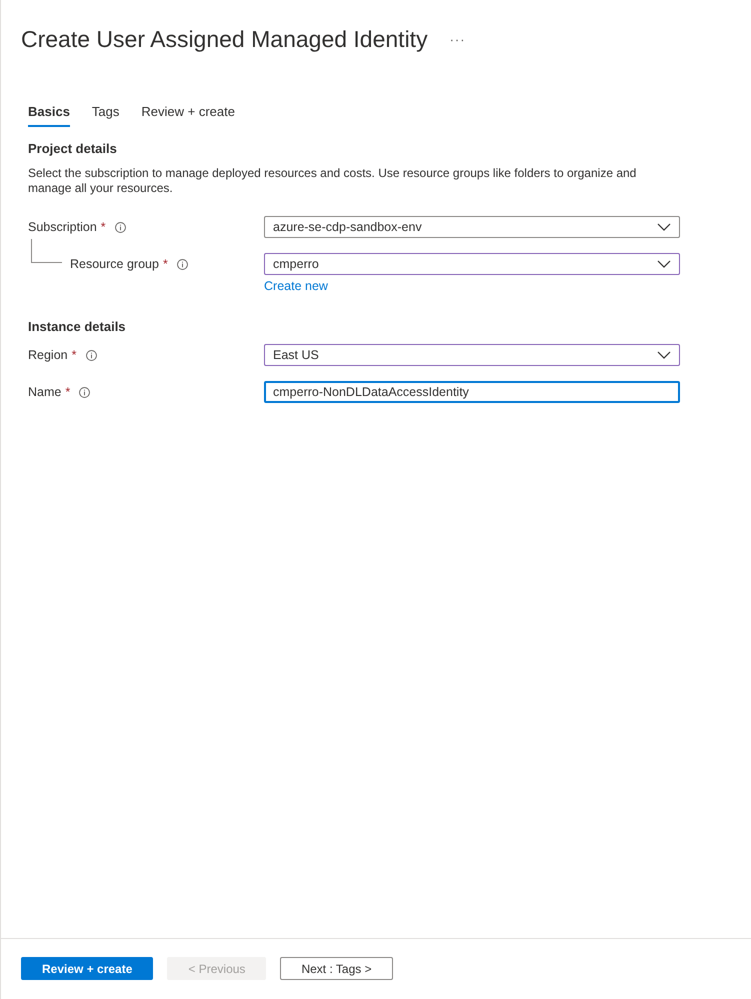  What do you see at coordinates (333, 181) in the screenshot?
I see `section-description: Select the subscription to manage deployed resources and costs. Use resource groups like folders to organize and manage all your resources.` at bounding box center [333, 181].